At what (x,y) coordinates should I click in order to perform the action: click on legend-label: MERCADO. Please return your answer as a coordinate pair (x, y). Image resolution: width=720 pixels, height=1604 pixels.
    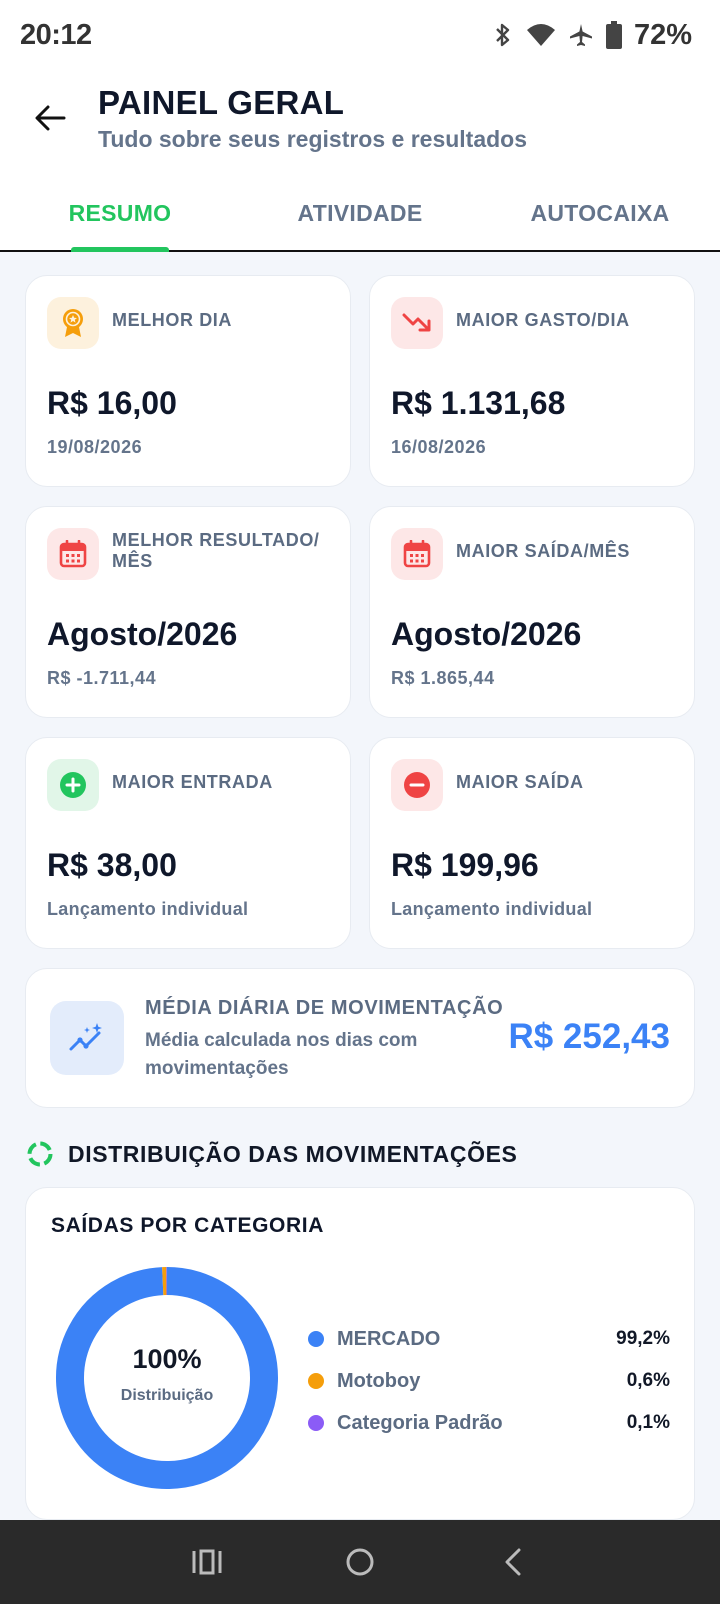
    Looking at the image, I should click on (389, 1338).